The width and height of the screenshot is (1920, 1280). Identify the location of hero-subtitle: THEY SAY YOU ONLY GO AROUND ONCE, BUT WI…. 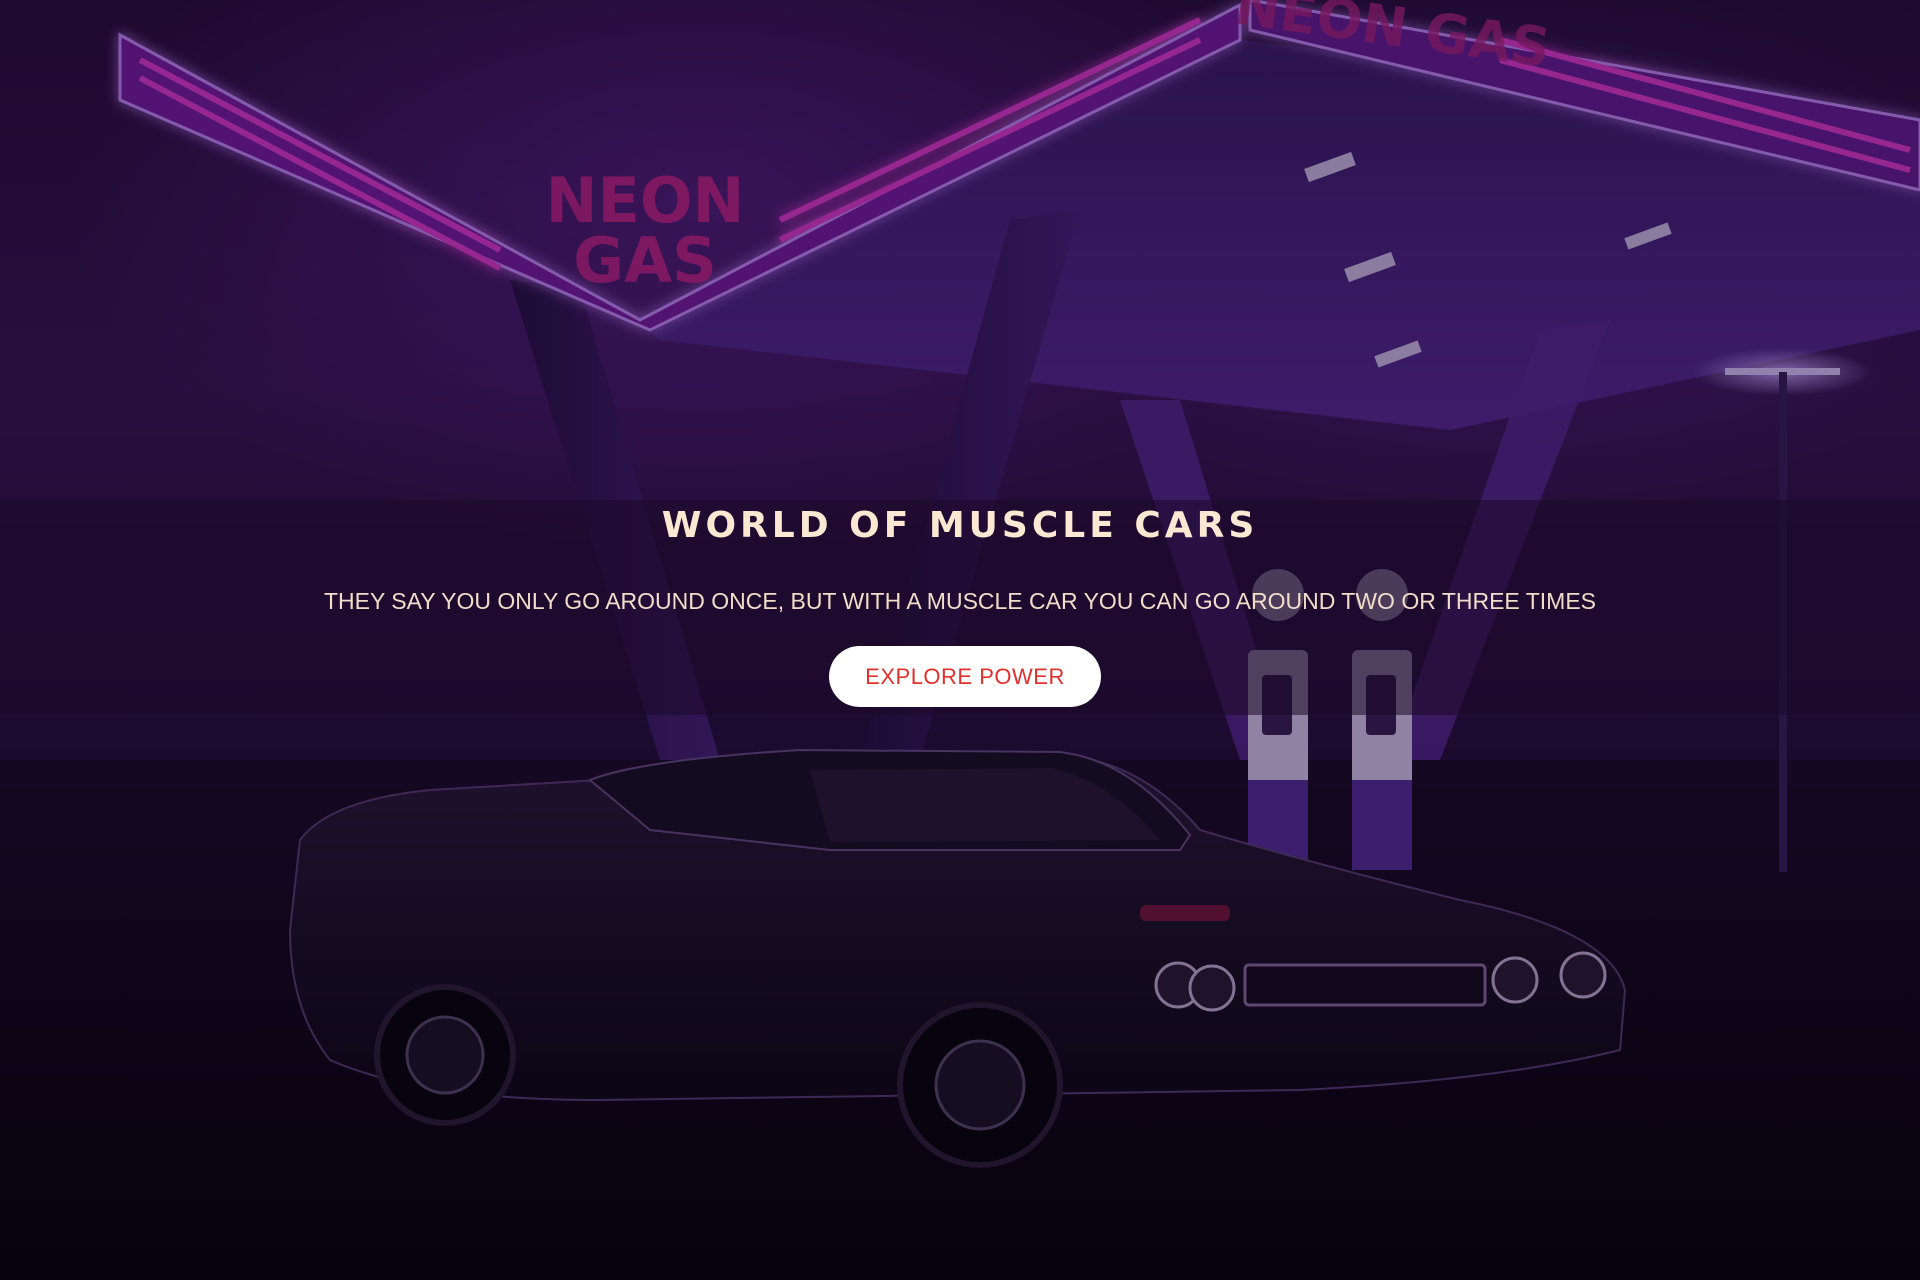
(960, 601).